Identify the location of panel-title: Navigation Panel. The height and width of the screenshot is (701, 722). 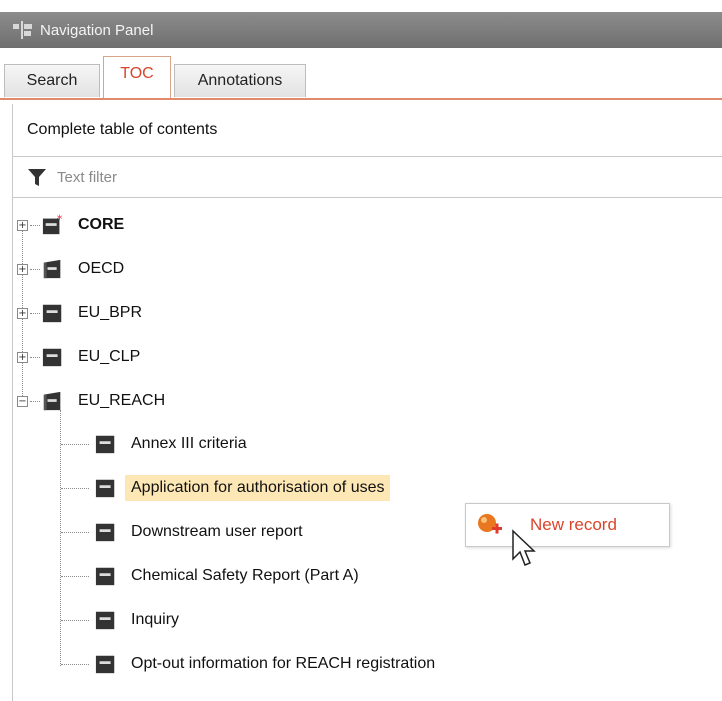
(97, 30).